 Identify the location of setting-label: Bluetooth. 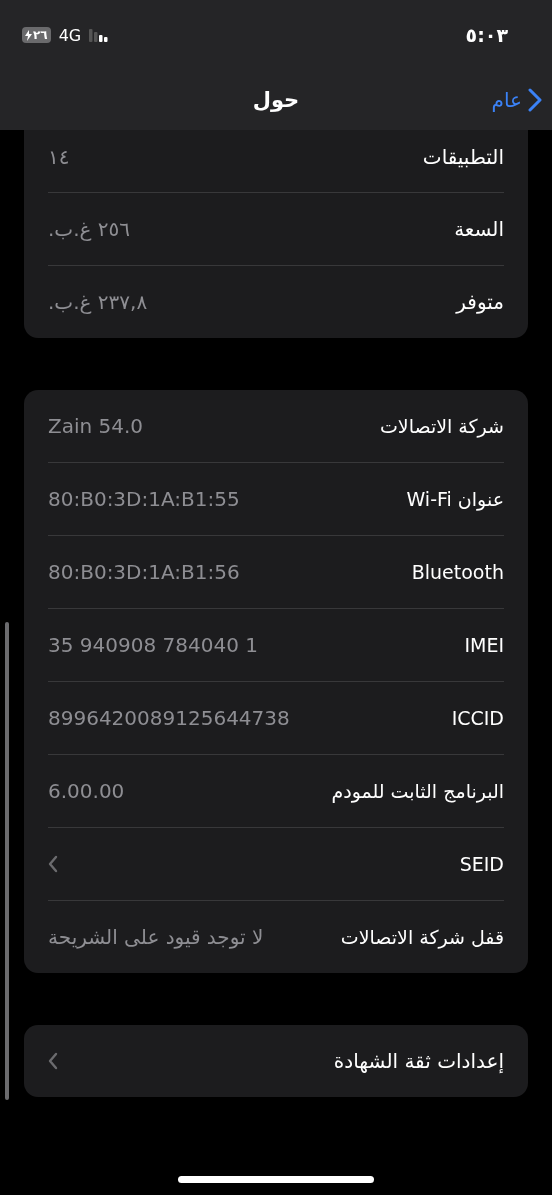
(457, 572).